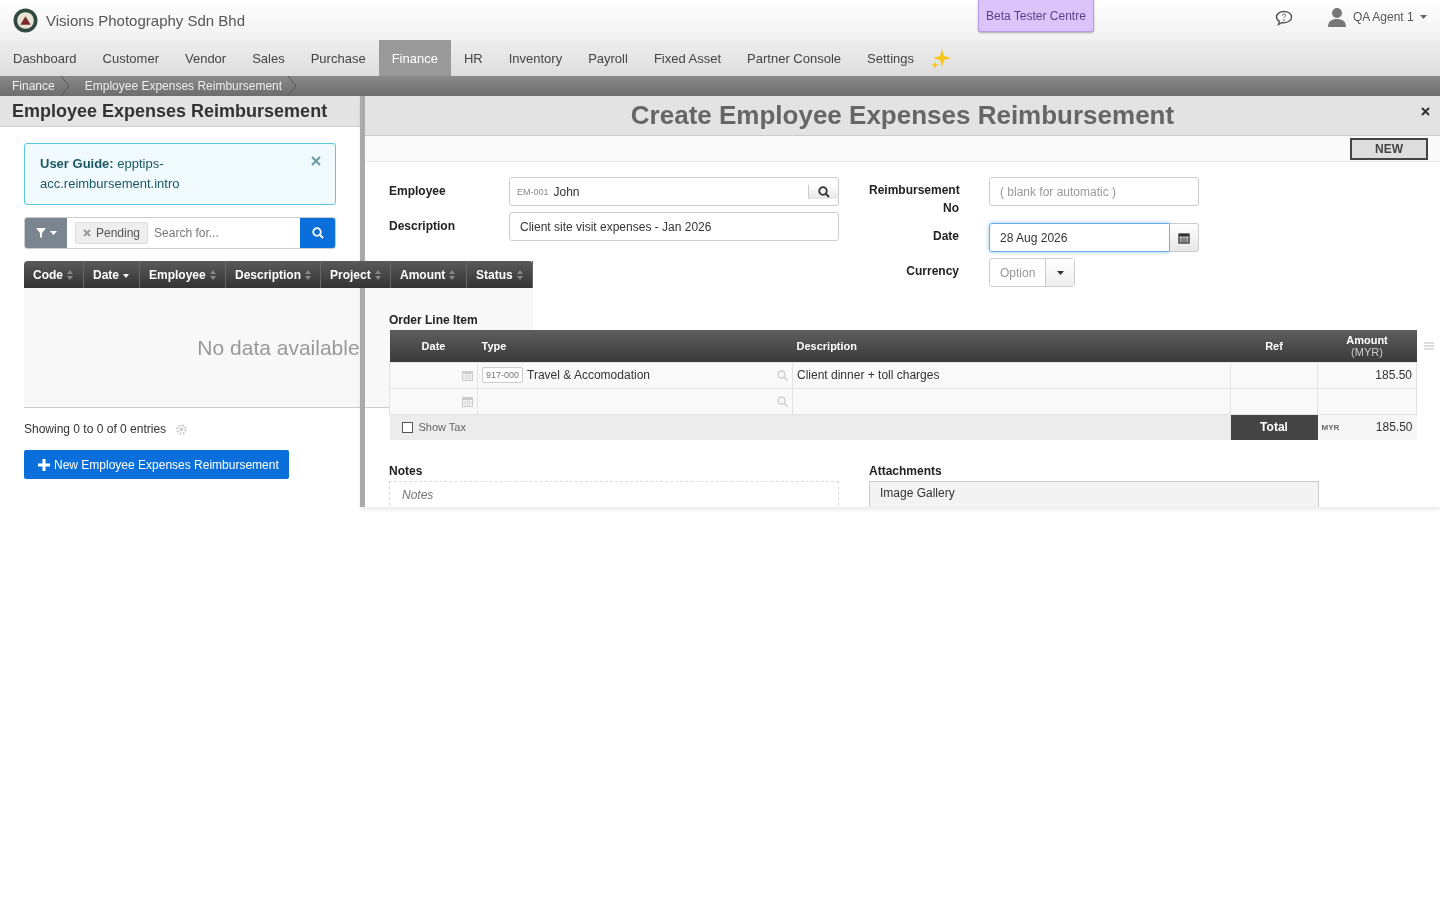  What do you see at coordinates (1094, 494) in the screenshot?
I see `image-gallery-tab: Image Gallery` at bounding box center [1094, 494].